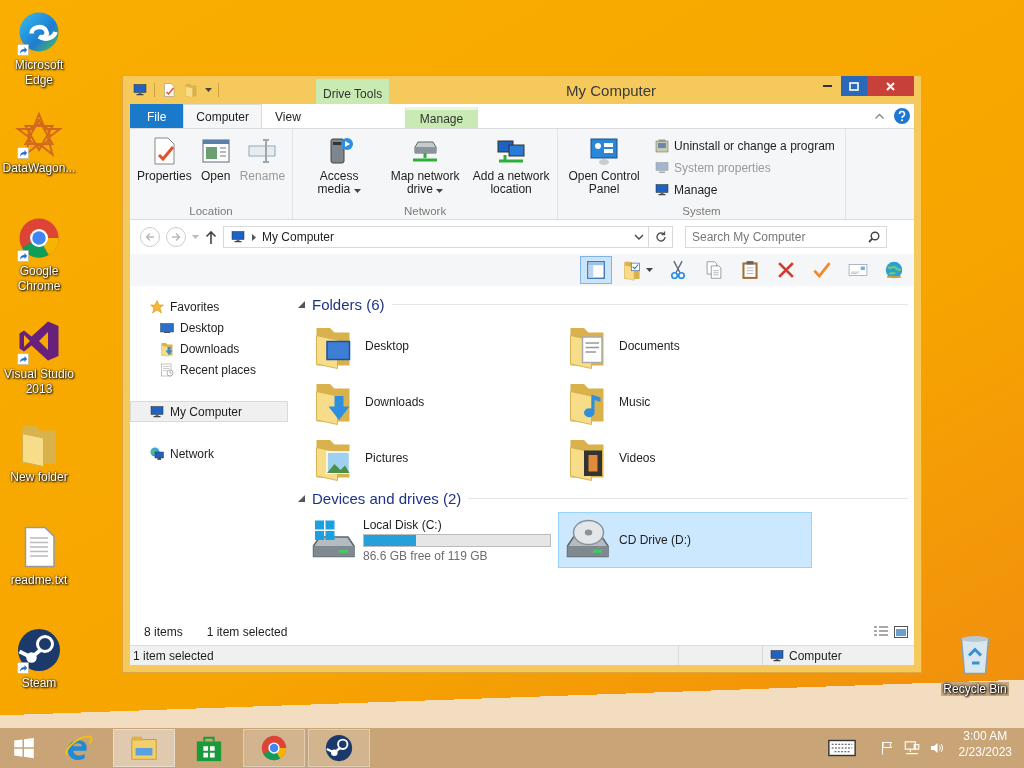 This screenshot has width=1024, height=768. What do you see at coordinates (339, 169) in the screenshot?
I see `ribbon-command: Access media` at bounding box center [339, 169].